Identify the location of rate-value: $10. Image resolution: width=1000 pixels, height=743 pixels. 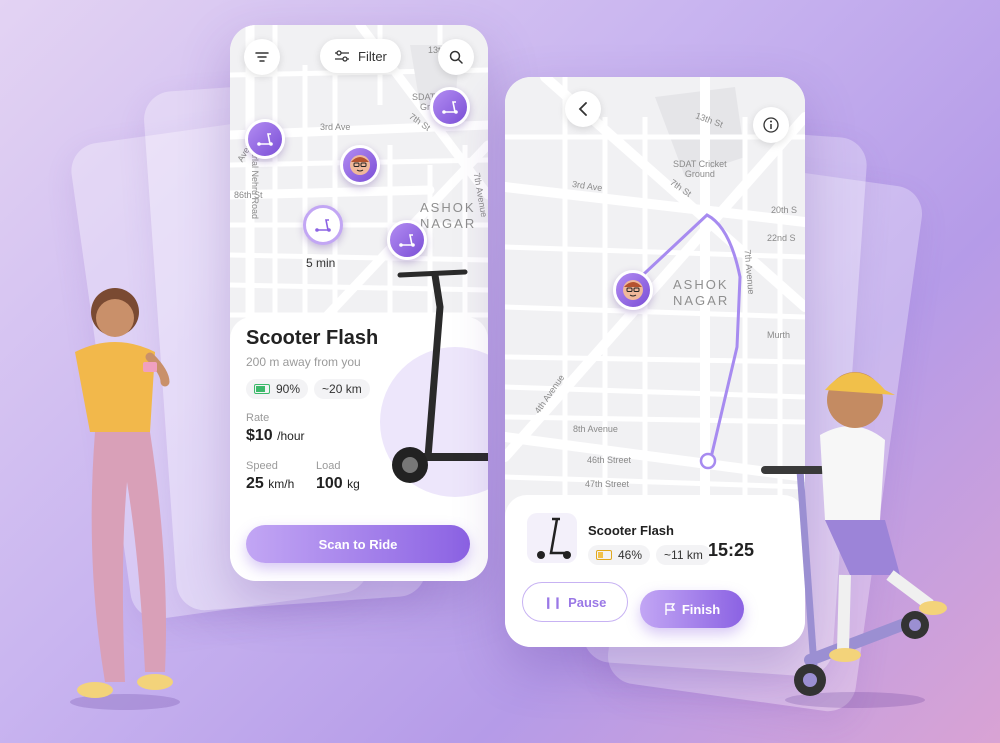
(259, 435).